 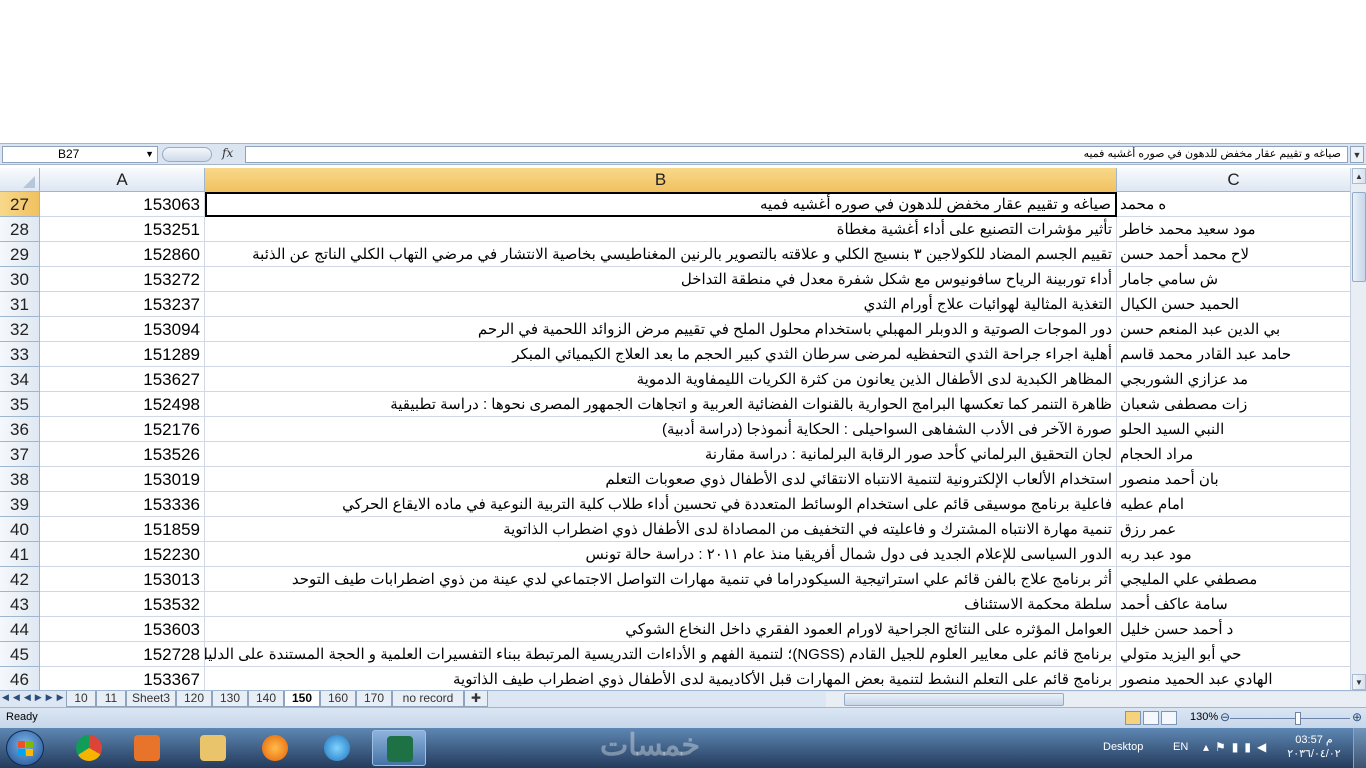 What do you see at coordinates (20, 279) in the screenshot?
I see `row-header: 30` at bounding box center [20, 279].